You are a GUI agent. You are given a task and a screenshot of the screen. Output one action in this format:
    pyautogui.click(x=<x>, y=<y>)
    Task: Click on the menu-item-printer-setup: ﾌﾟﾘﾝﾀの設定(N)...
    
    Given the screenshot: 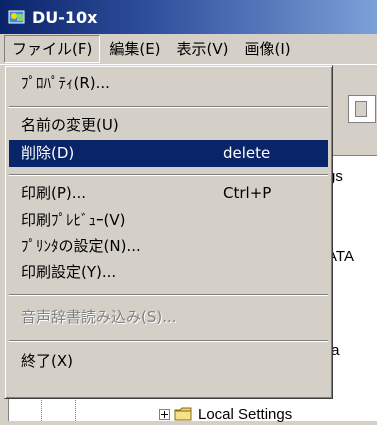 What is the action you would take?
    pyautogui.click(x=168, y=246)
    